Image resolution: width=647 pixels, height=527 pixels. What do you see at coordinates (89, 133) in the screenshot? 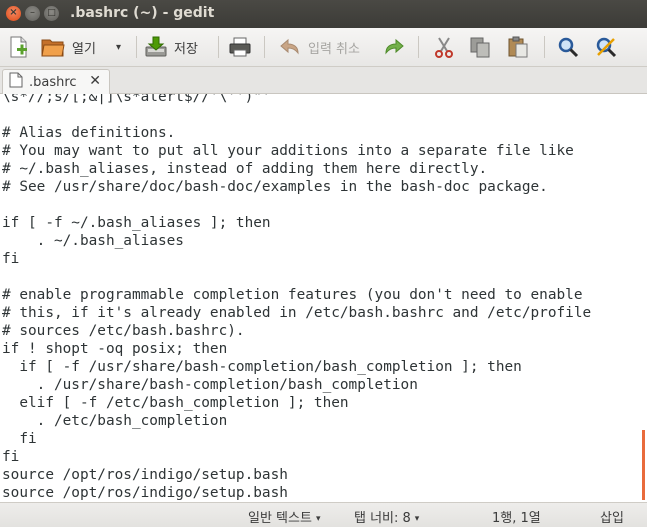
I see `code-line: # Alias definitions.` at bounding box center [89, 133].